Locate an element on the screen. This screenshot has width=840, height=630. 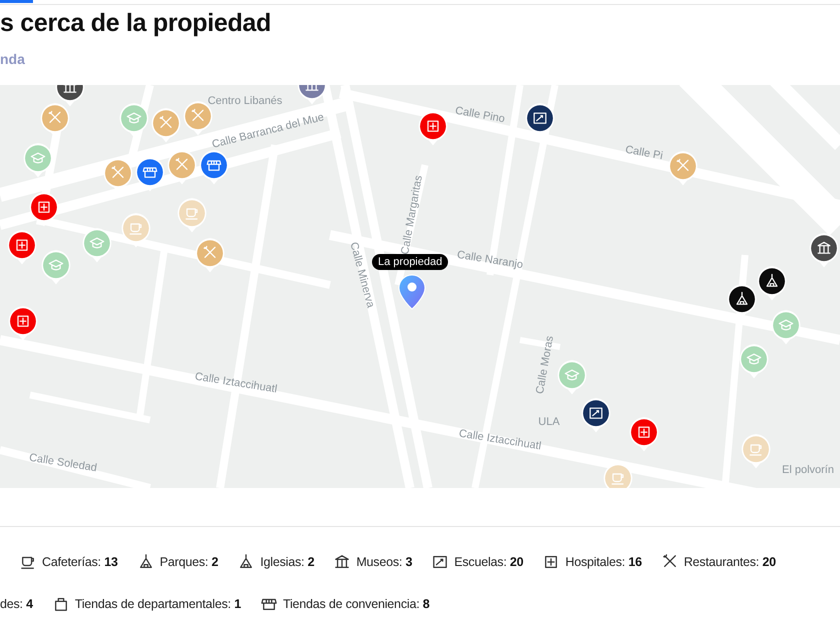
columns-pin is located at coordinates (824, 251).